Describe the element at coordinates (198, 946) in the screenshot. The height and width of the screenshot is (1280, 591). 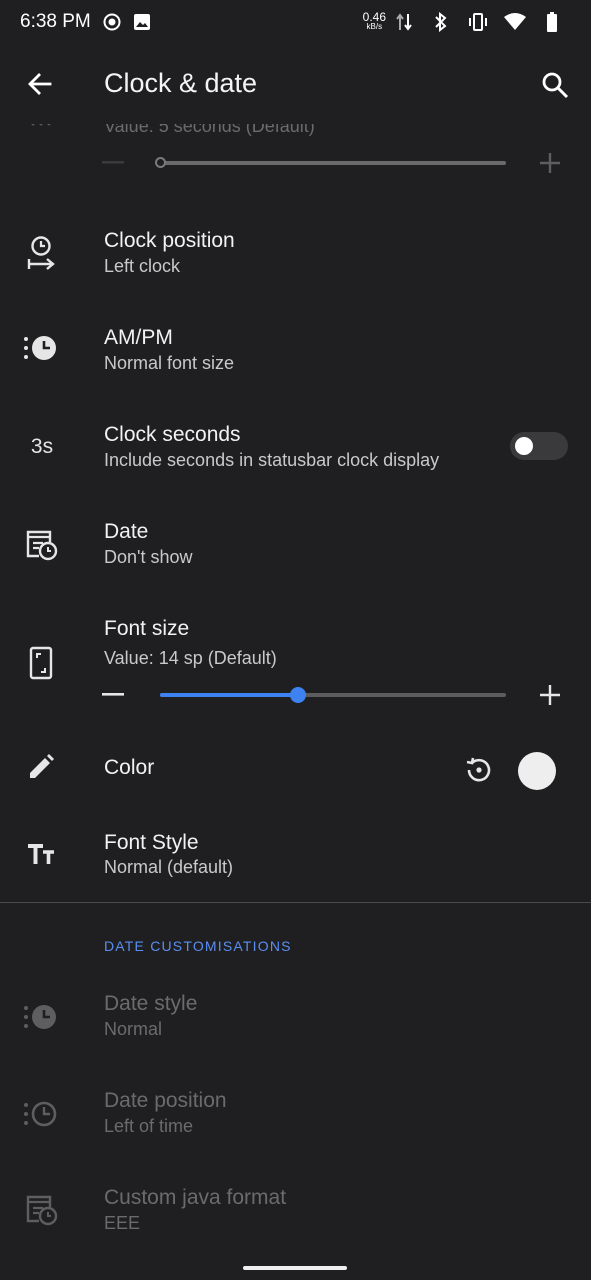
I see `date-customisations-header: DATE CUSTOMISATIONS` at that location.